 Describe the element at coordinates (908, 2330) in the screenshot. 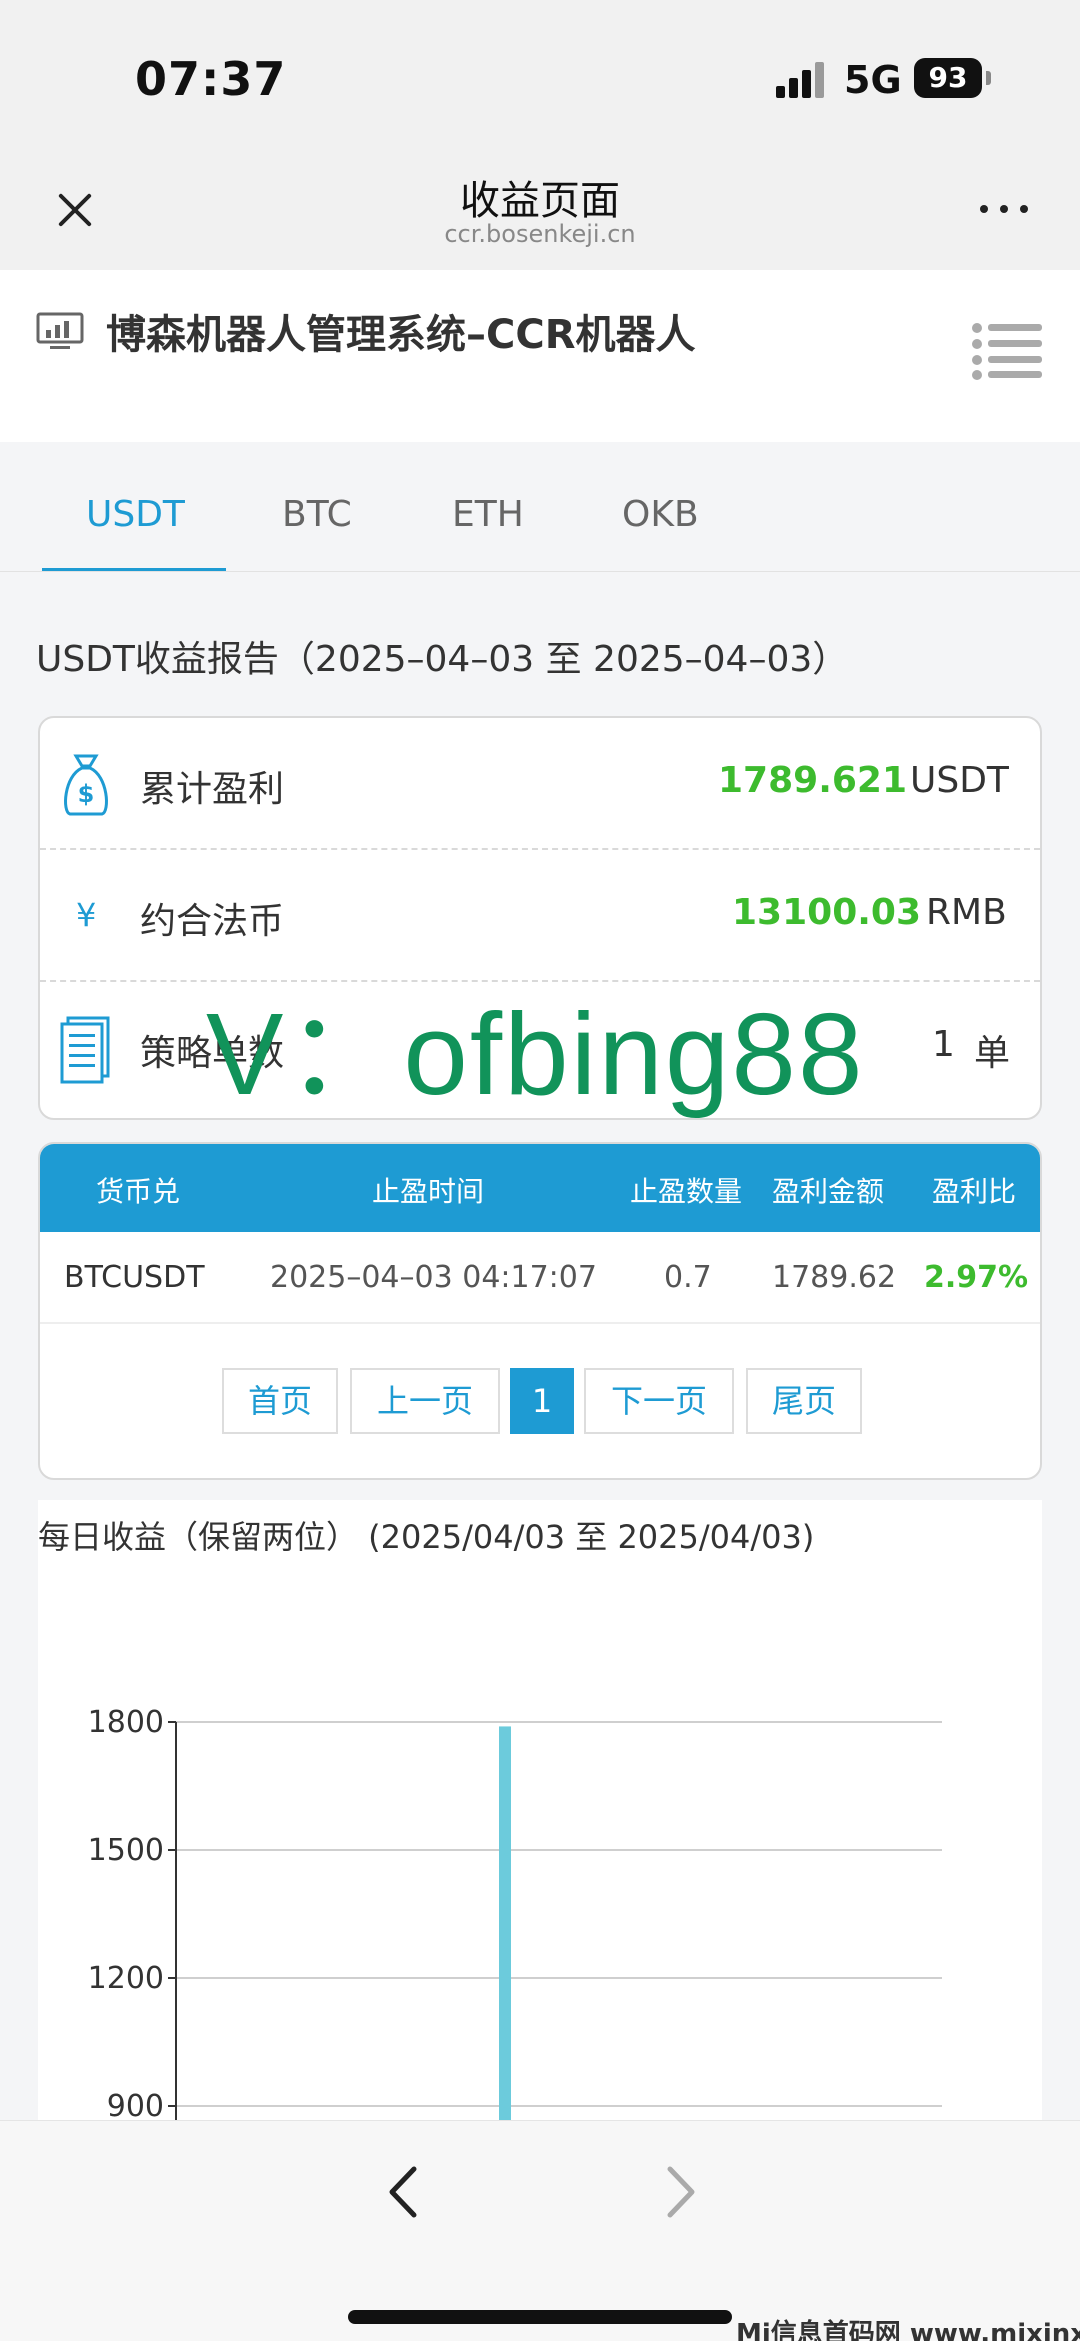

I see `site-watermark: Mi信息首码网 www.mixinxi.com` at that location.